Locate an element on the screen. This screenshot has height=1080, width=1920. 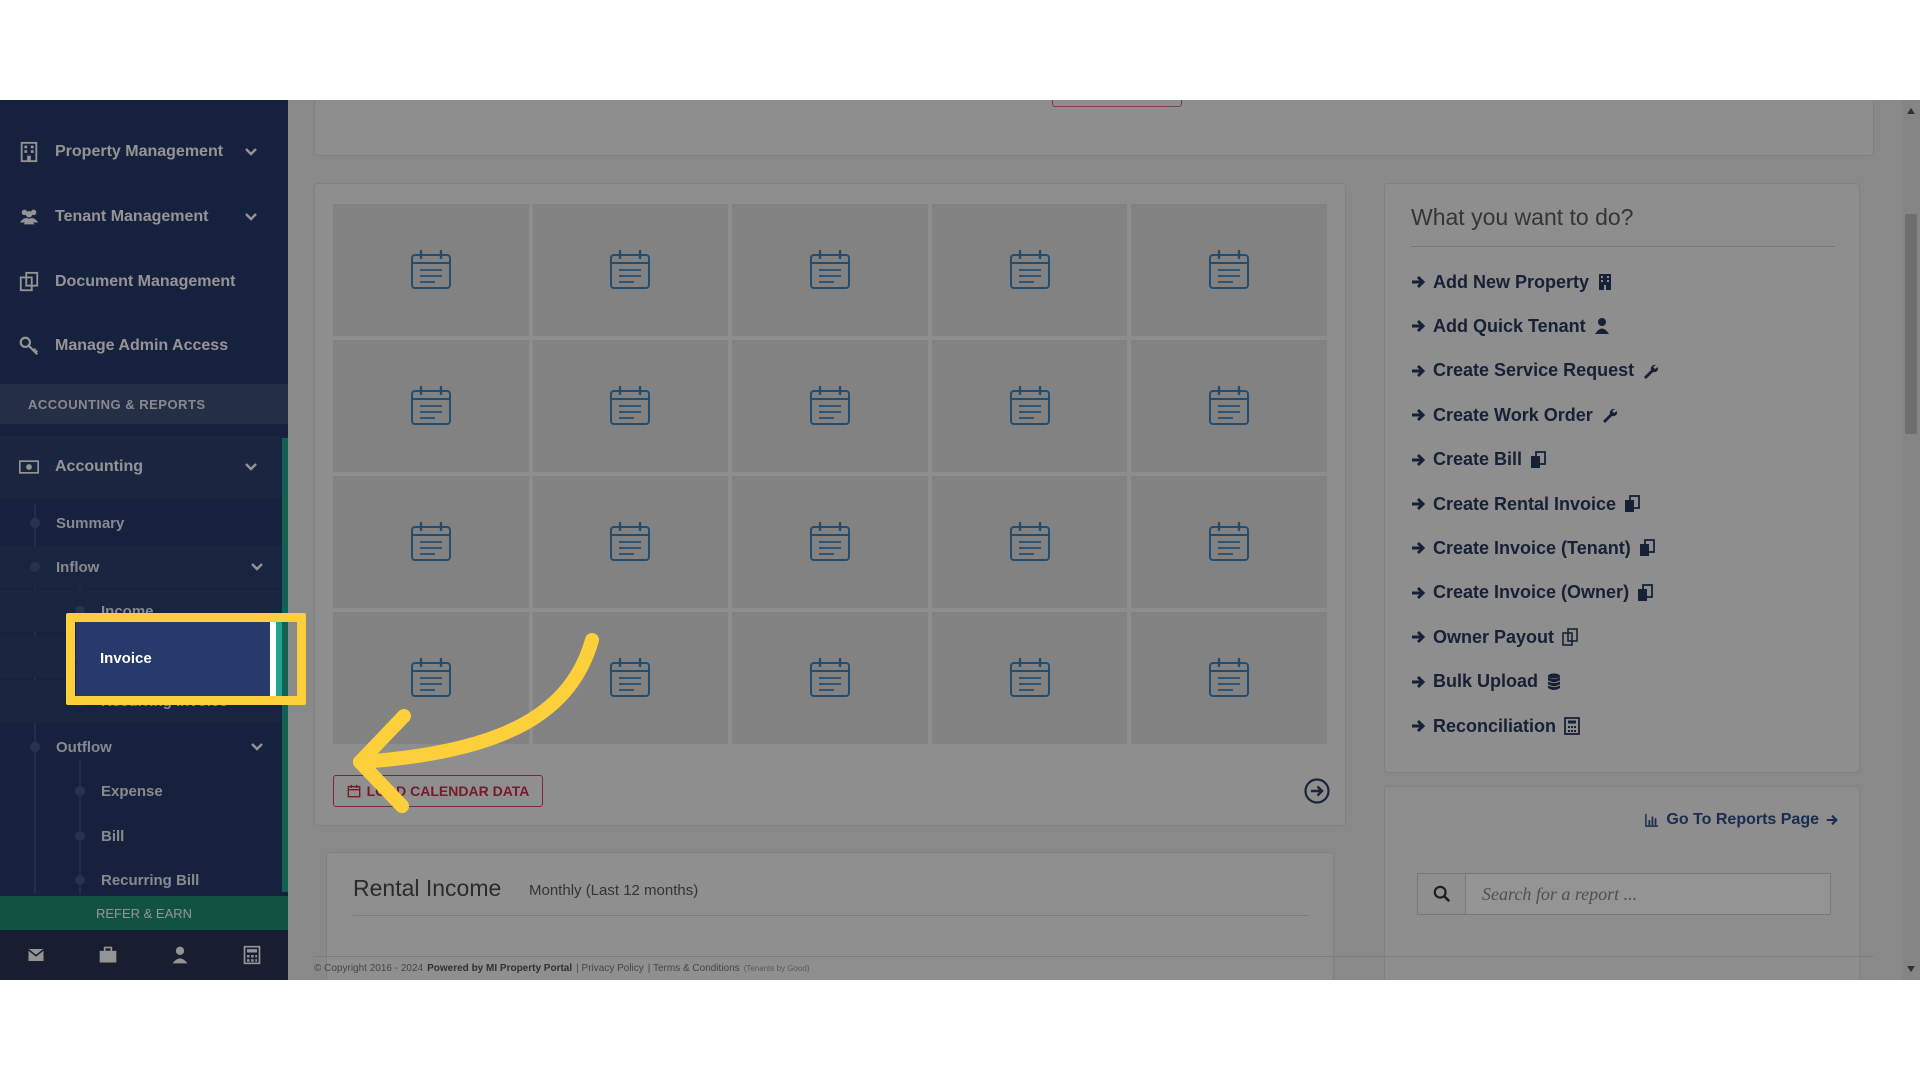
sidebar-item-inflow: Inflow is located at coordinates (144, 567).